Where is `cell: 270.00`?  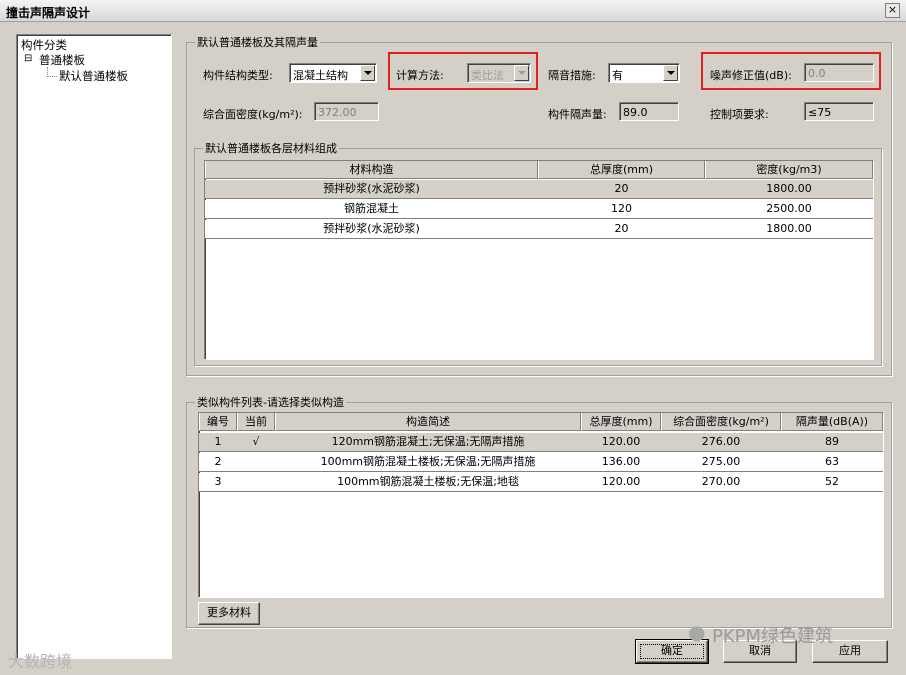
cell: 270.00 is located at coordinates (721, 481).